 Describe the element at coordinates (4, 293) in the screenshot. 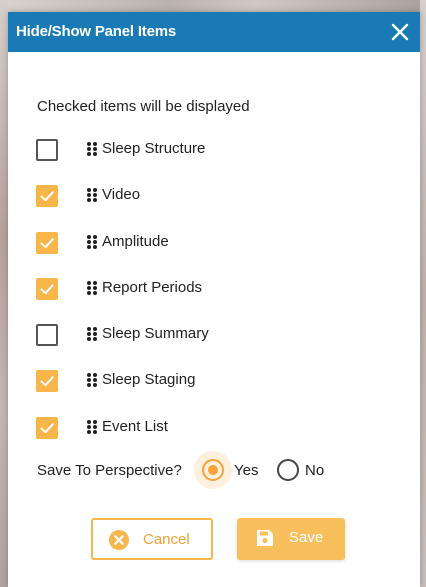

I see `background-app-edge-left` at that location.